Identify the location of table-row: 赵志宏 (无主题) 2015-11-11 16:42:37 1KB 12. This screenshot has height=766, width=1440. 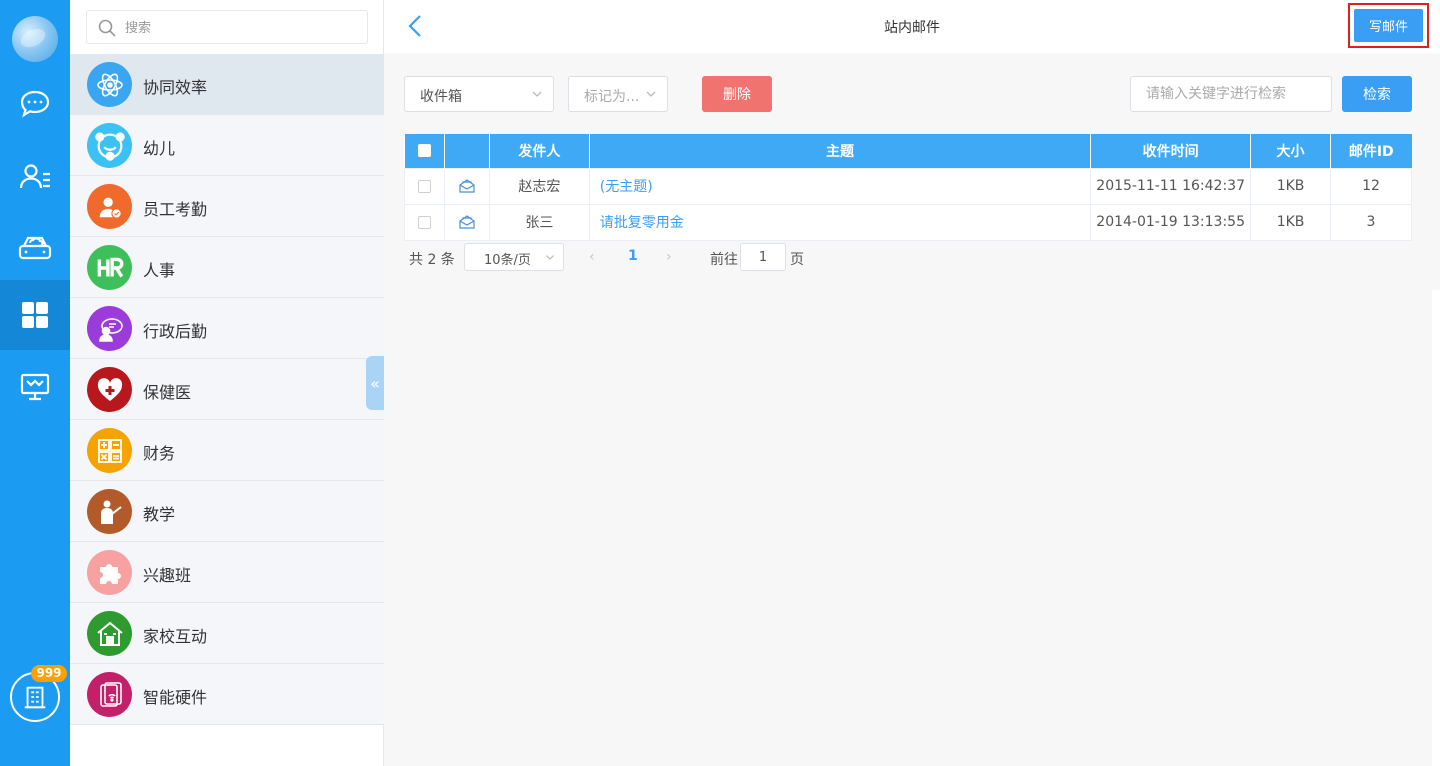
(908, 186).